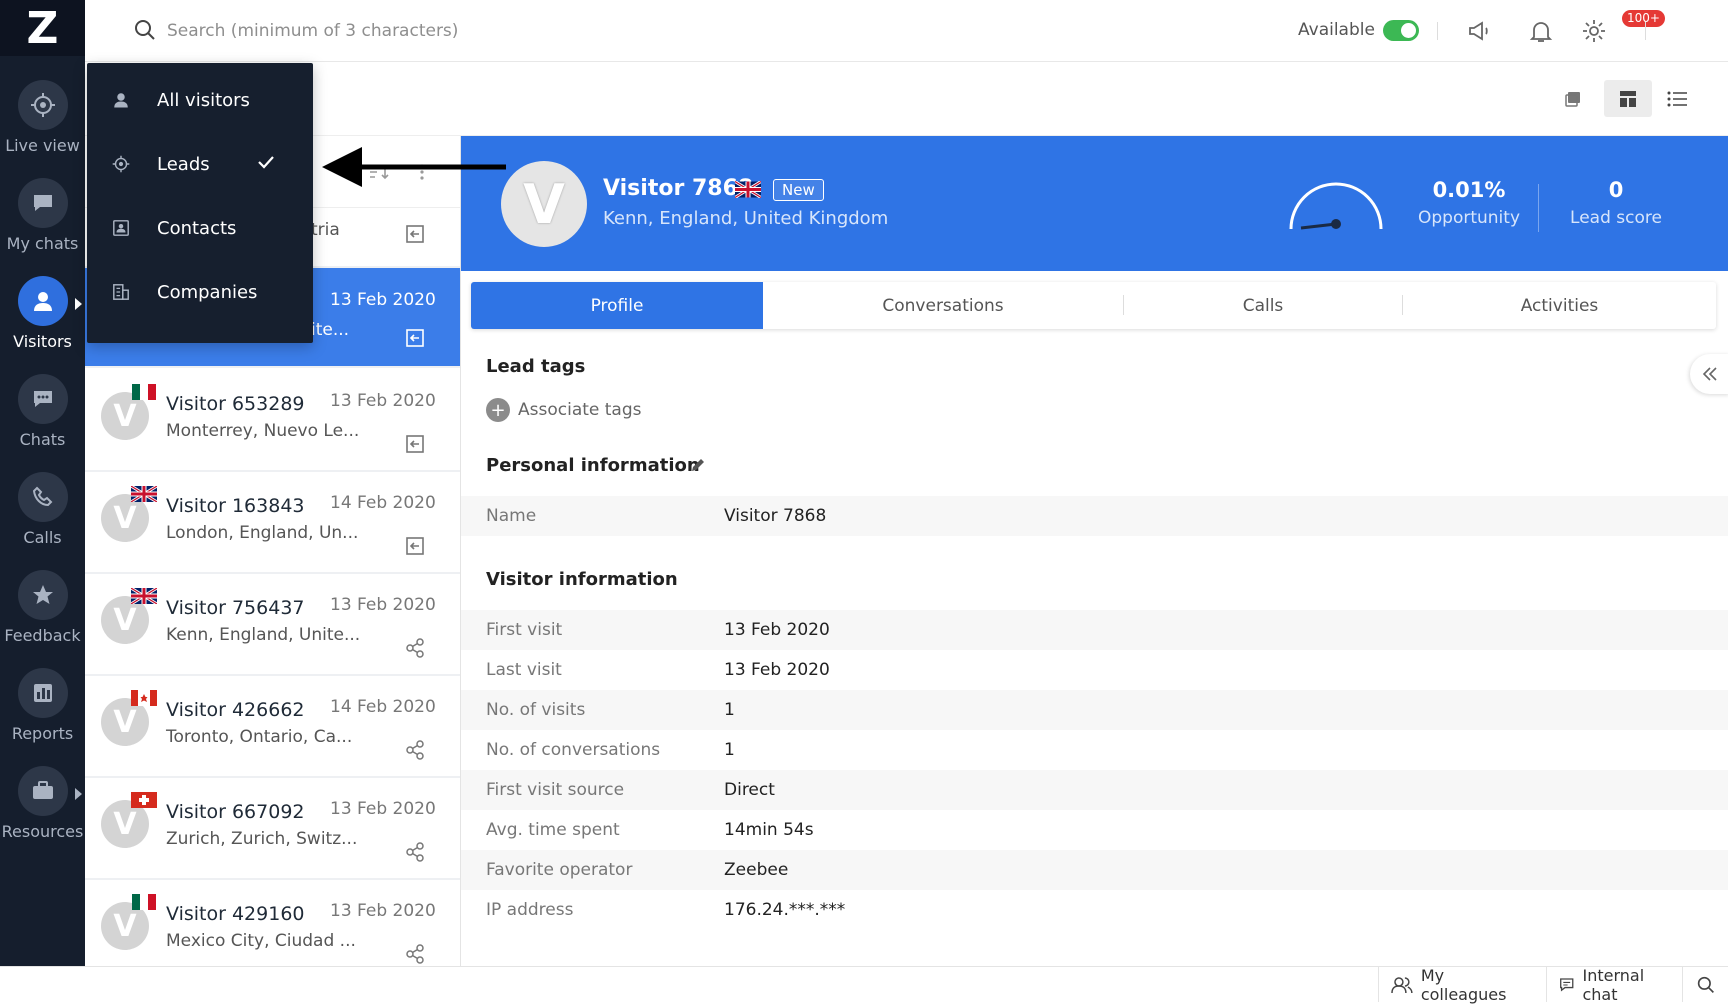 The image size is (1728, 1004). I want to click on my-colleagues-label: My colleagues, so click(1463, 984).